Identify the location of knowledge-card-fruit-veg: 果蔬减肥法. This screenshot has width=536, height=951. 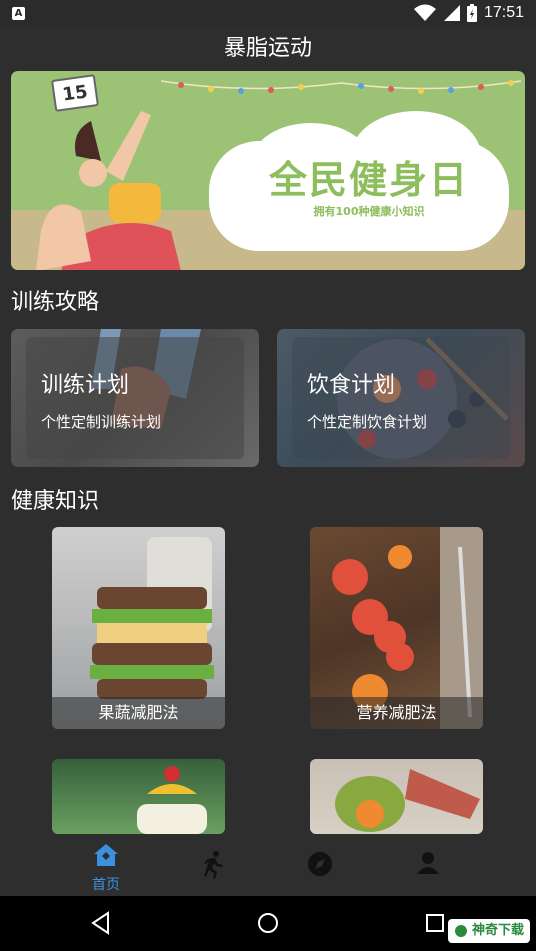
(138, 628).